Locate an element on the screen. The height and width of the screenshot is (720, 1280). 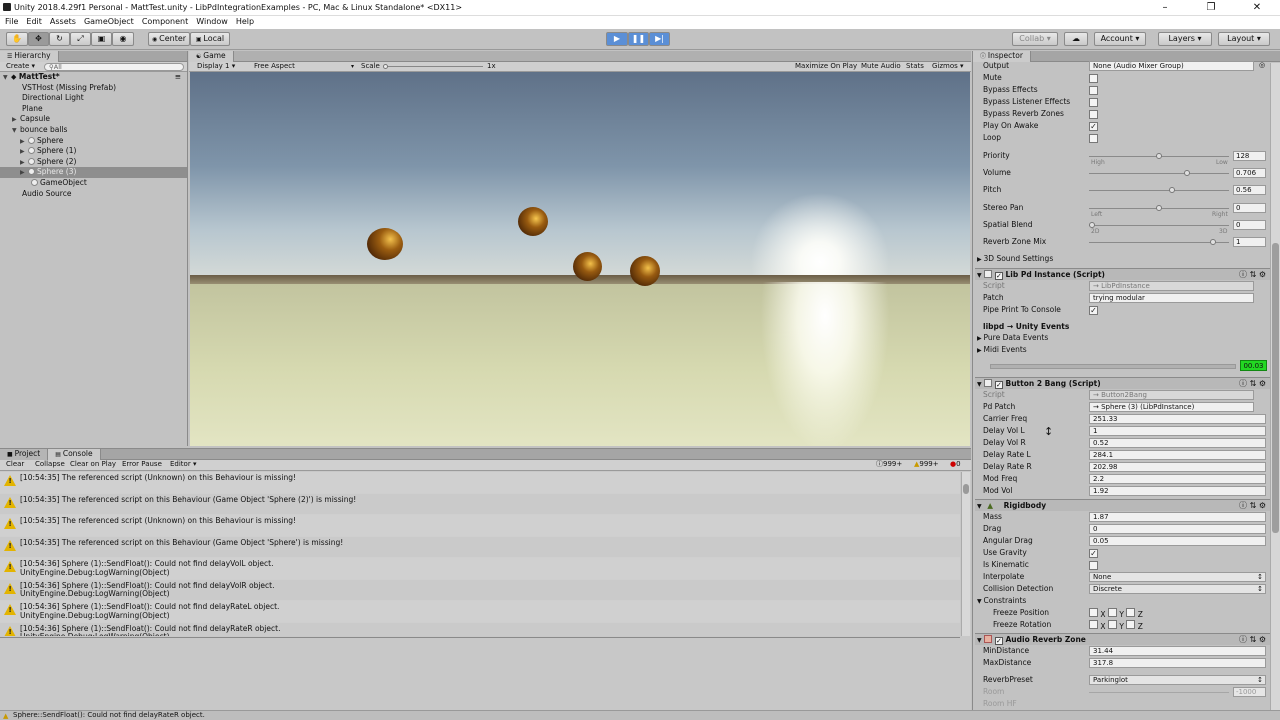
scale-slider-knob is located at coordinates (385, 66).